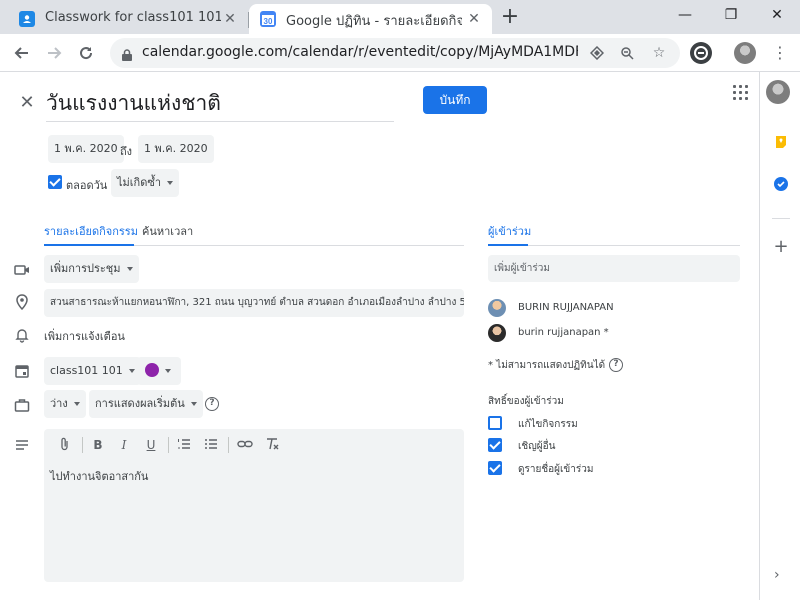 The width and height of the screenshot is (800, 600). What do you see at coordinates (563, 332) in the screenshot?
I see `guest-name: burin rujjanapan *` at bounding box center [563, 332].